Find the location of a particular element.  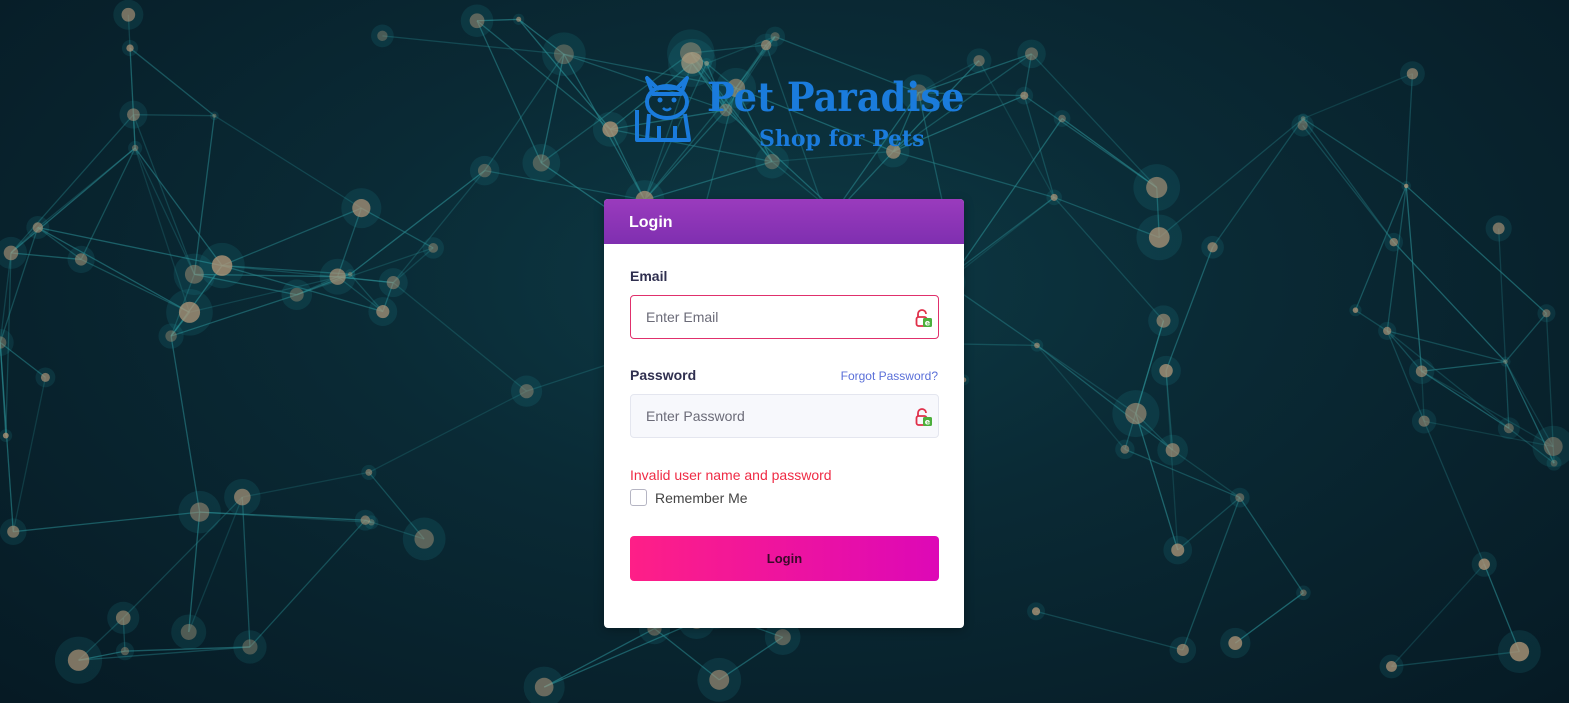

email-field-wrapper: e is located at coordinates (784, 317).